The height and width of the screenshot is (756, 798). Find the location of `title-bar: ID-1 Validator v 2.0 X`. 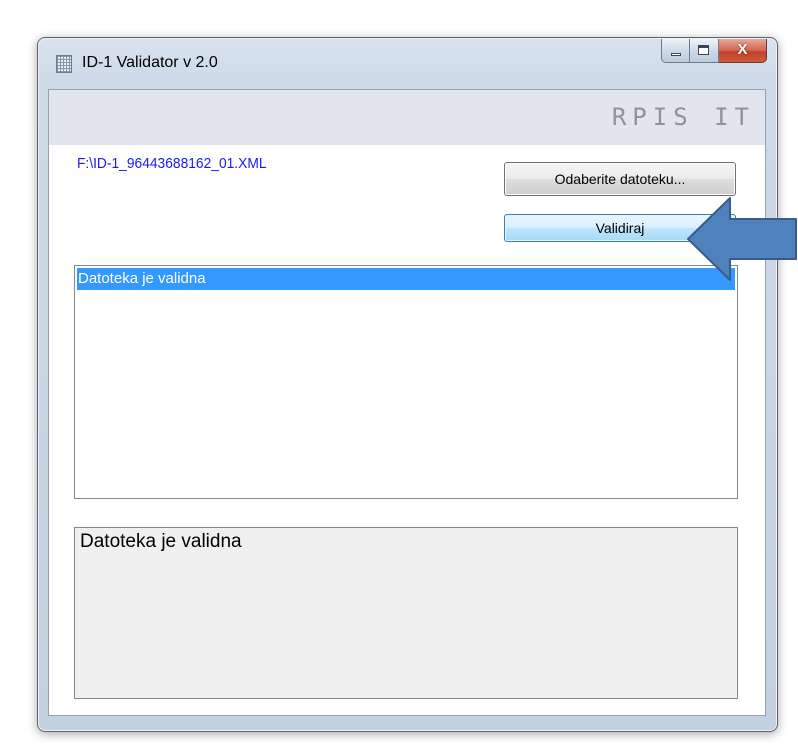

title-bar: ID-1 Validator v 2.0 X is located at coordinates (407, 64).